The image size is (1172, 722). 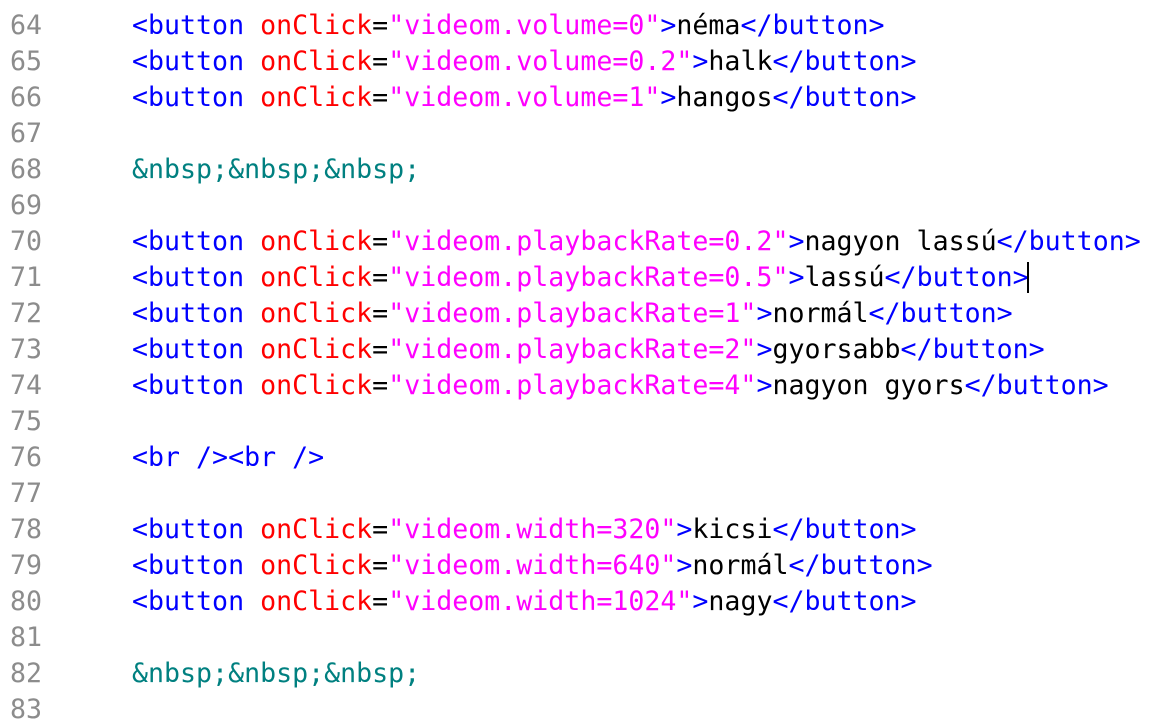 I want to click on code-text: gyorsabb, so click(x=836, y=349).